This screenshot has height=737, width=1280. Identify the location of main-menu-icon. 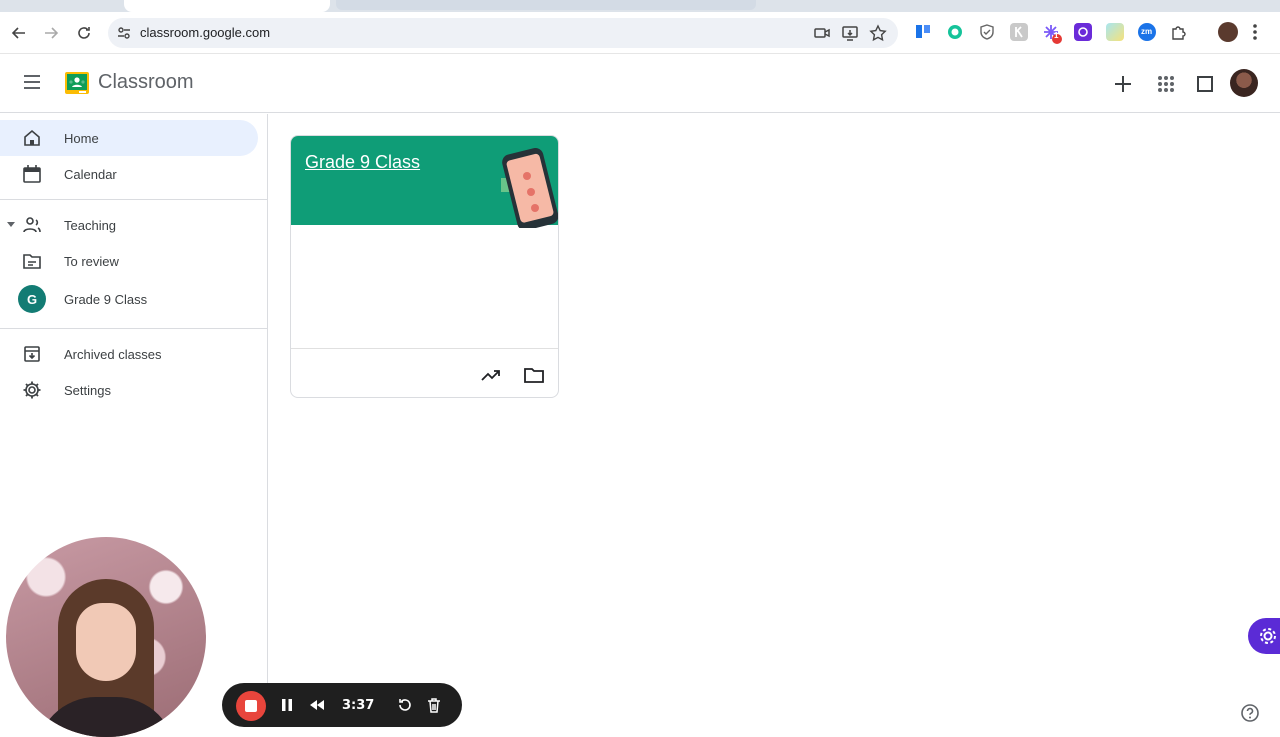
(32, 82).